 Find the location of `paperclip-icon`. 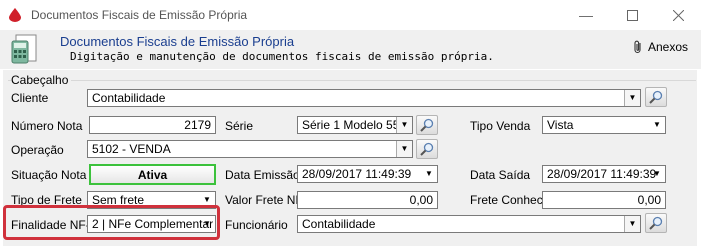

paperclip-icon is located at coordinates (637, 47).